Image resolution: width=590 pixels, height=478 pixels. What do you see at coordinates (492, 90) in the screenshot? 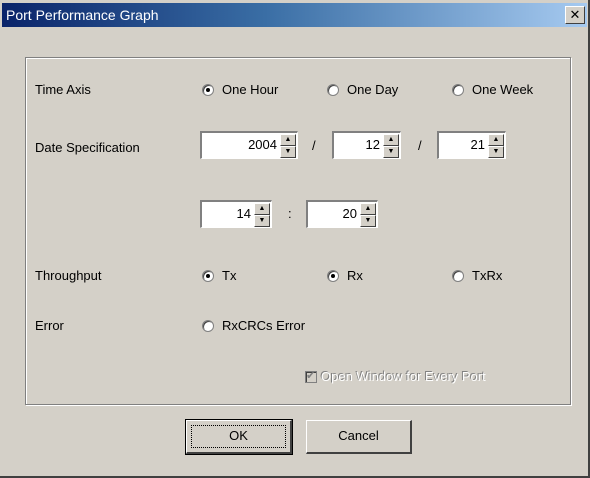
I see `radio-one-week: One Week` at bounding box center [492, 90].